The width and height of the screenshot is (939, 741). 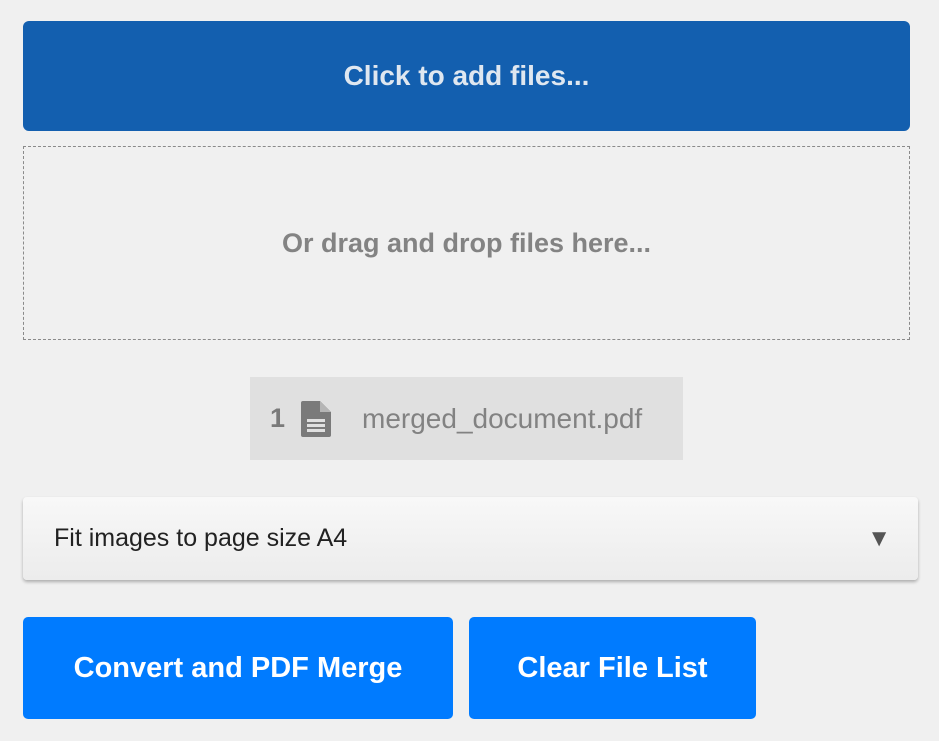 I want to click on file-list-item: 1 merged_document.pdf, so click(x=466, y=418).